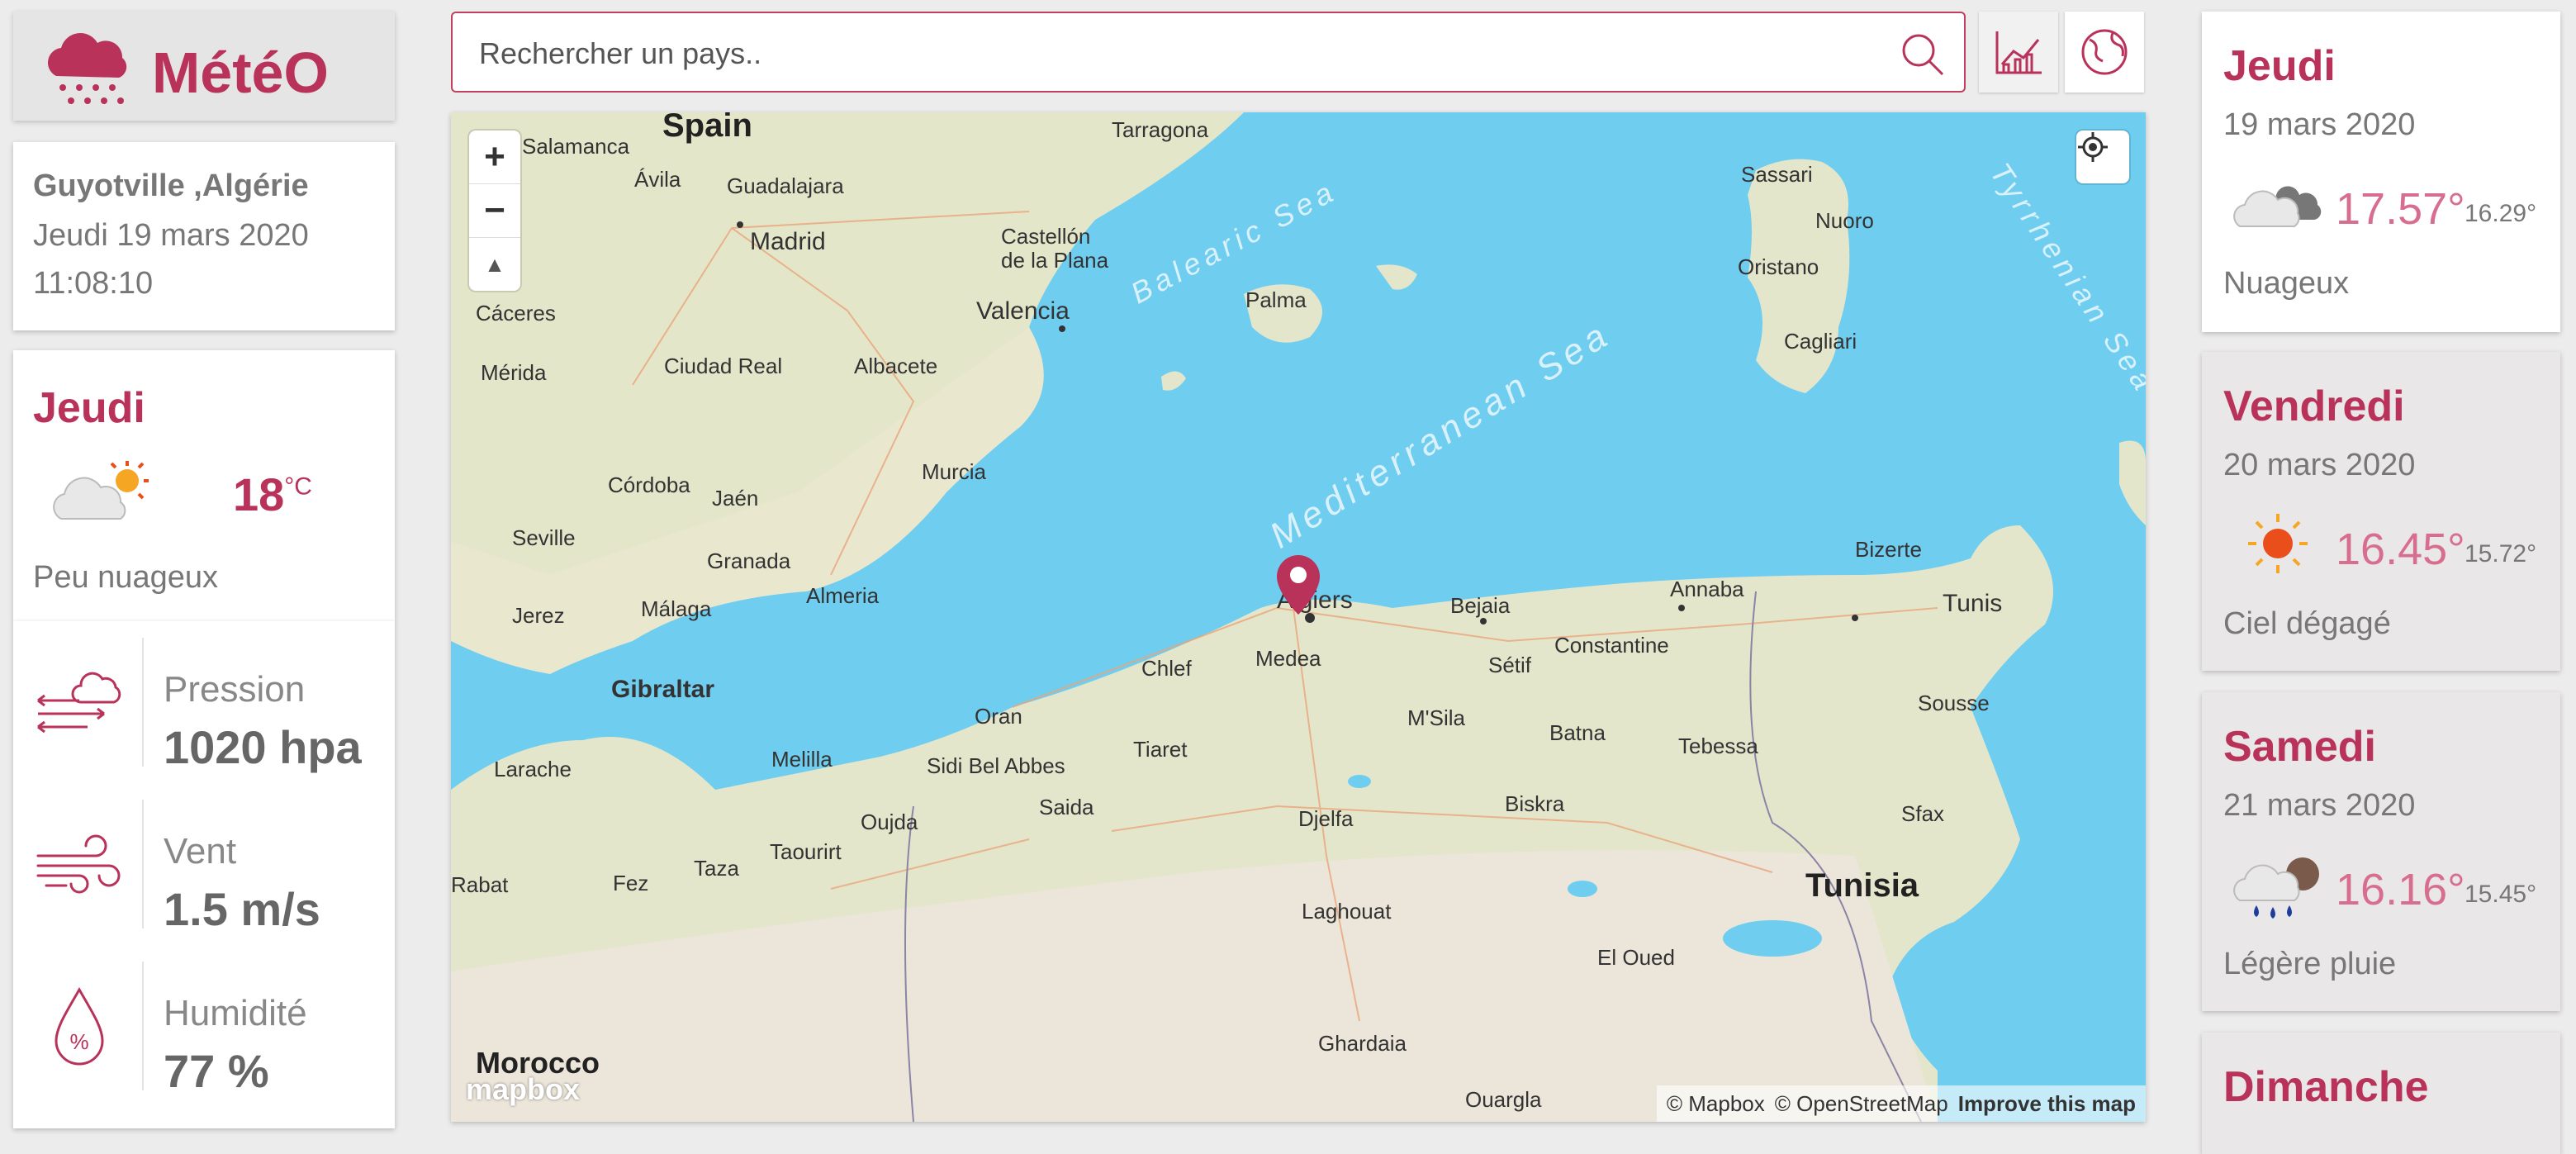 Image resolution: width=2576 pixels, height=1154 pixels. Describe the element at coordinates (1436, 717) in the screenshot. I see `map-label: M'Sila` at that location.